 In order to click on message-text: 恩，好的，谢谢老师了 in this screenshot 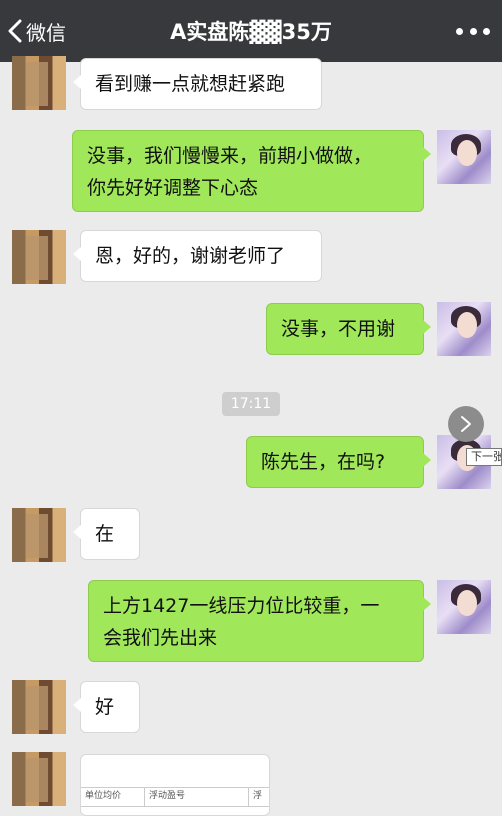, I will do `click(190, 256)`.